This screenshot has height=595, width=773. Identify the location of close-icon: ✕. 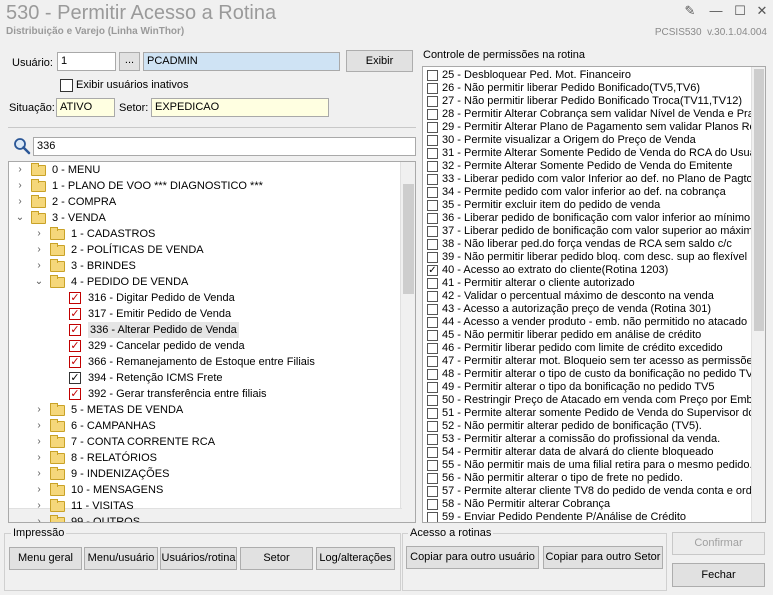
(762, 11).